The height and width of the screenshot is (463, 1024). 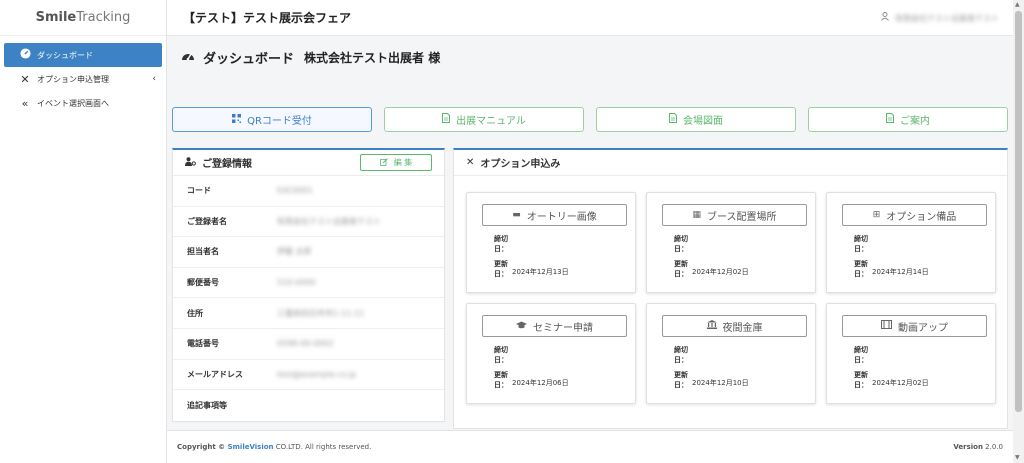 I want to click on button-label: 会場図面, so click(x=703, y=121).